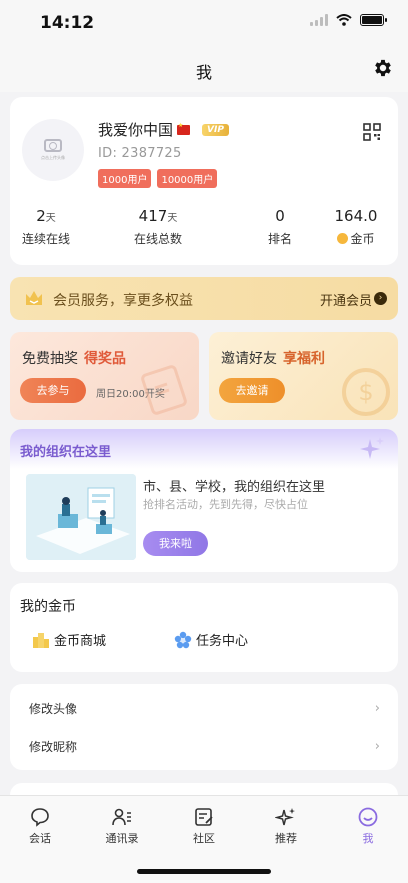  What do you see at coordinates (41, 216) in the screenshot?
I see `stat-value: 2` at bounding box center [41, 216].